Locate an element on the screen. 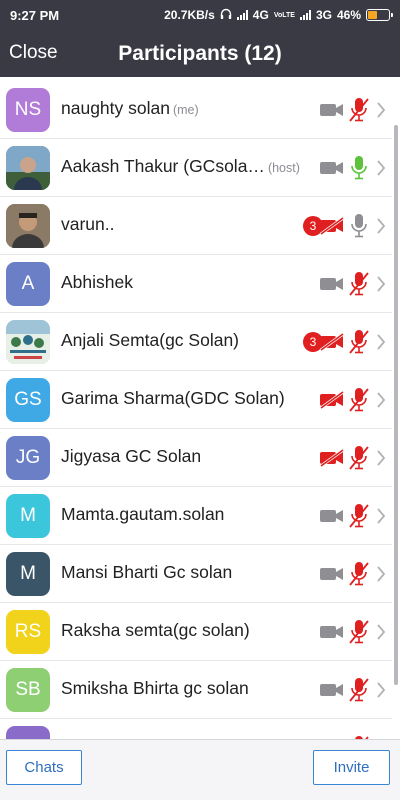 The height and width of the screenshot is (800, 400). invite-button: Invite is located at coordinates (351, 767).